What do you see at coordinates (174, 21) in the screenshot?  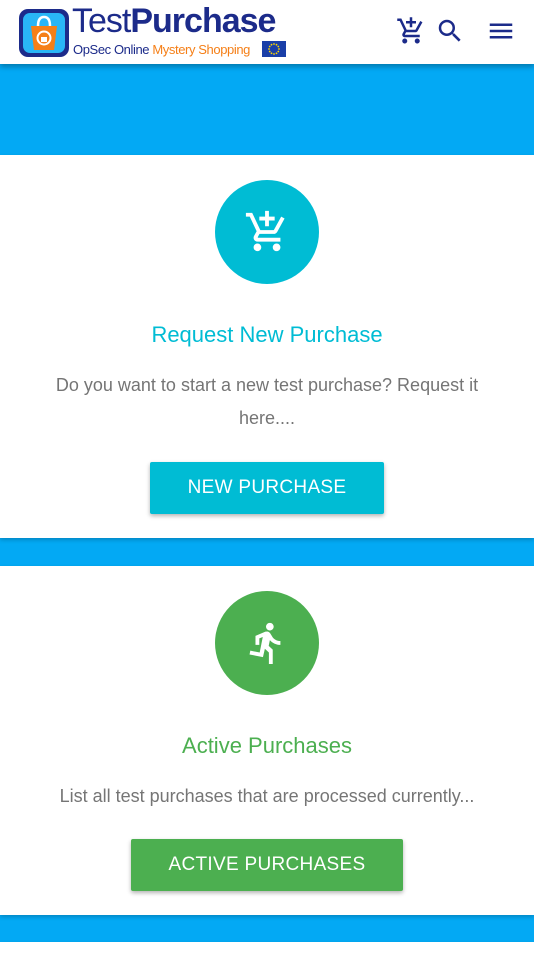 I see `logo-title: TestPurchase` at bounding box center [174, 21].